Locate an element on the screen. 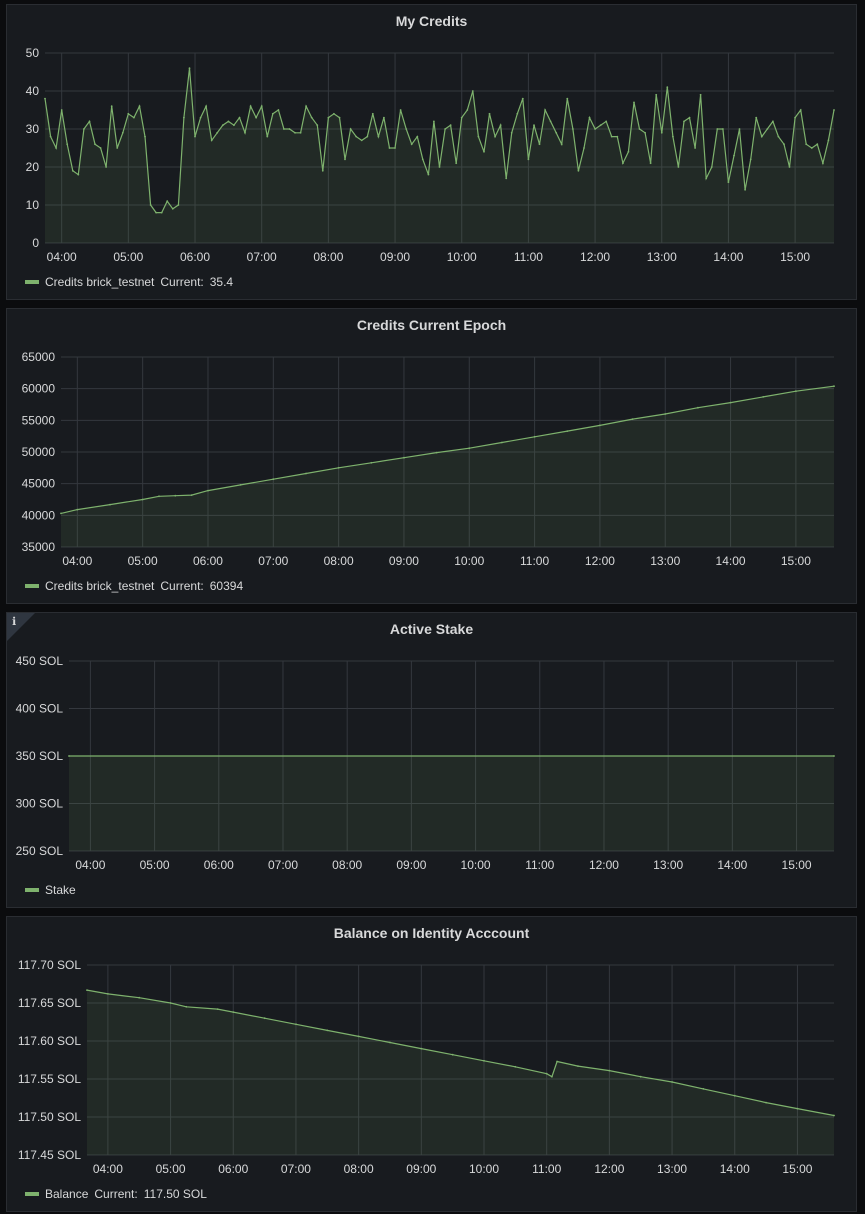 The height and width of the screenshot is (1214, 865). x-tick-label: 09:00 is located at coordinates (421, 1169).